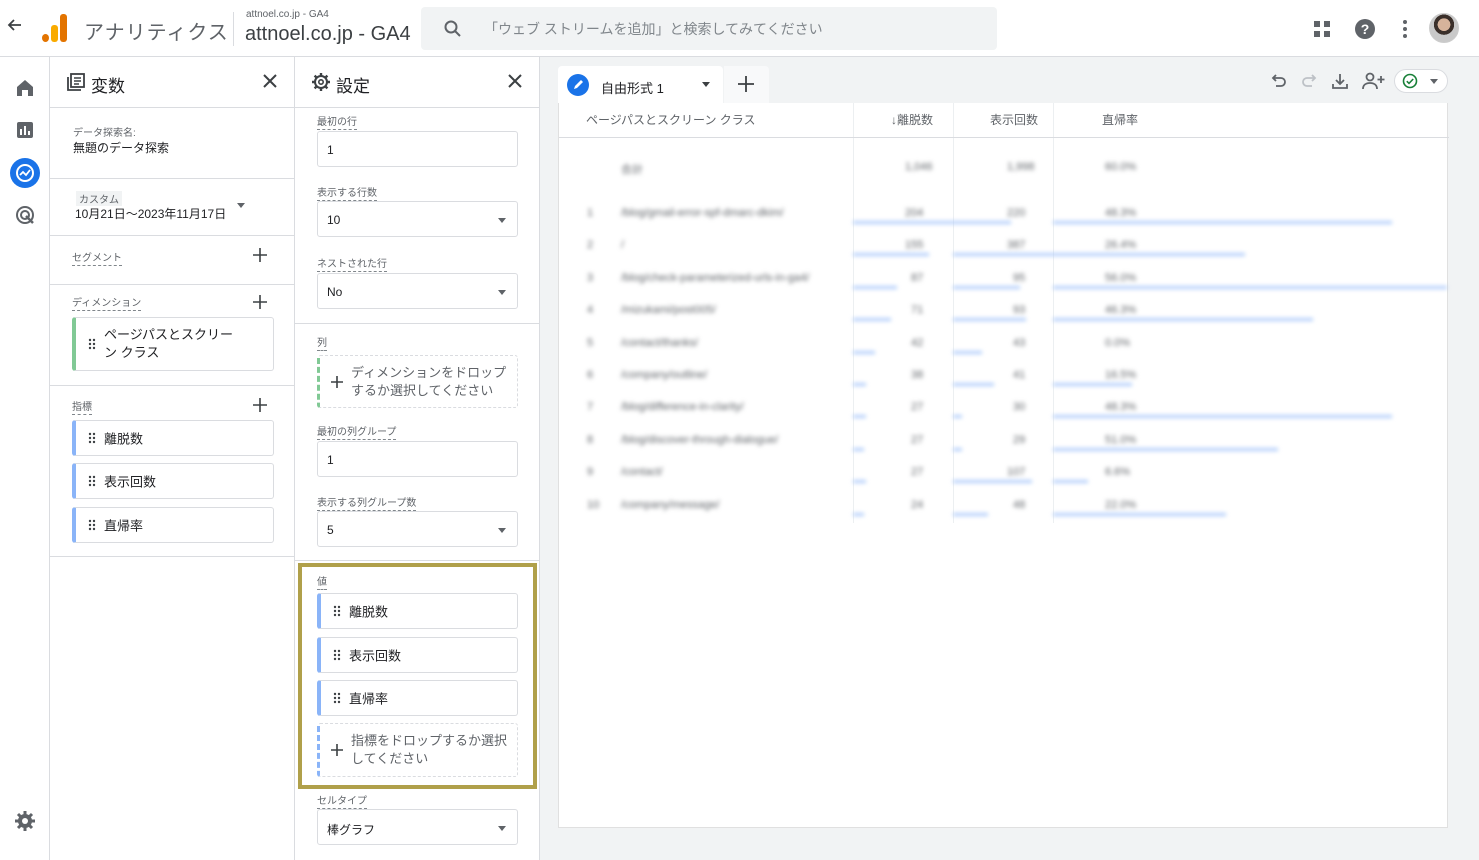  What do you see at coordinates (25, 215) in the screenshot?
I see `advertising-icon` at bounding box center [25, 215].